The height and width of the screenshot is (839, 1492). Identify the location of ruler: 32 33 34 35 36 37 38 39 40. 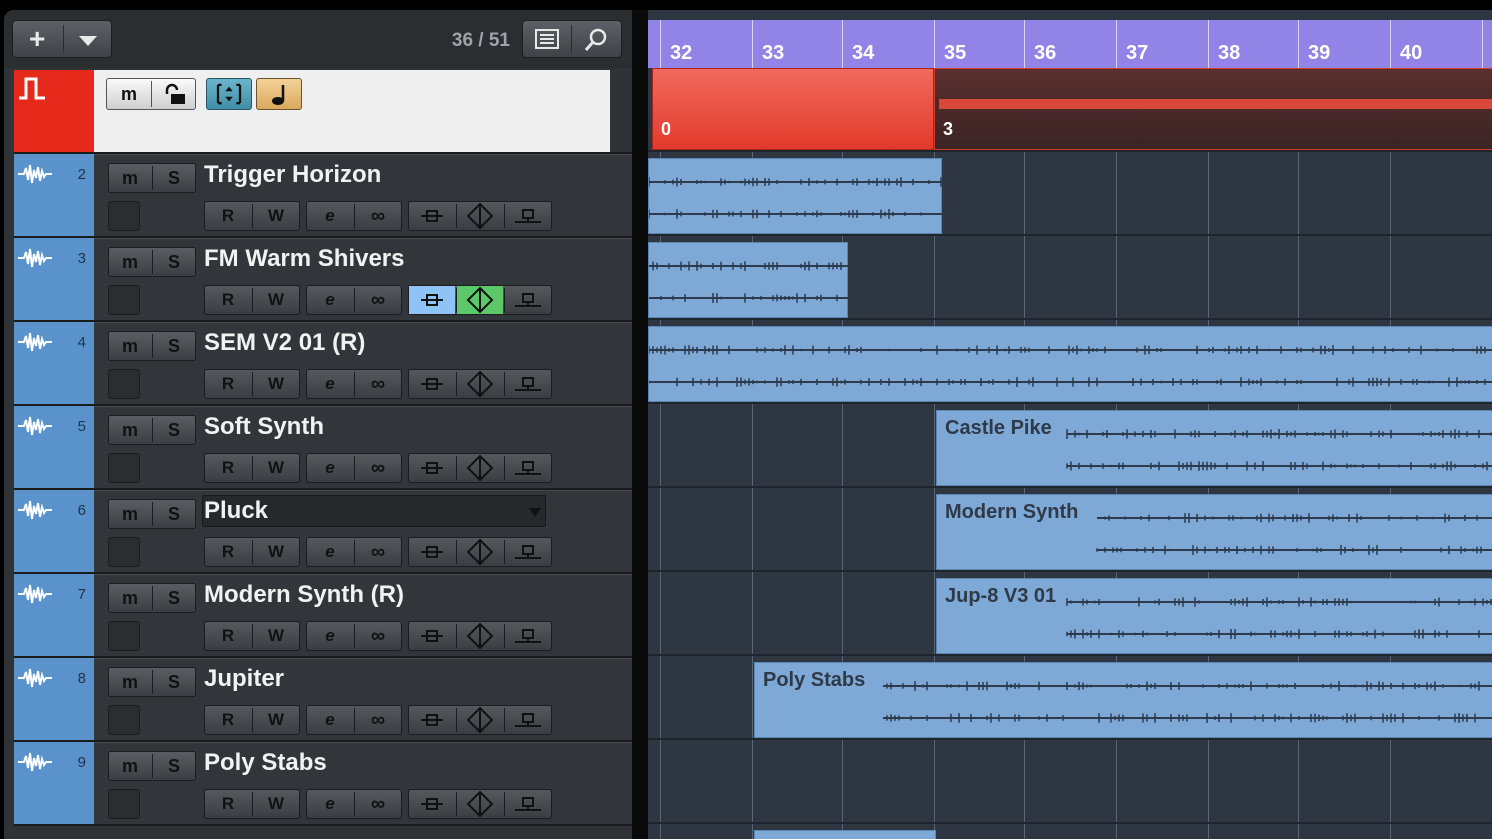
(1070, 44).